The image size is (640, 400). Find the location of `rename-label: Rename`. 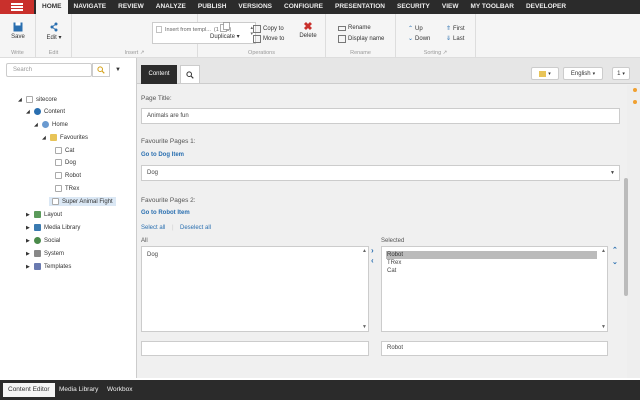

rename-label: Rename is located at coordinates (359, 28).